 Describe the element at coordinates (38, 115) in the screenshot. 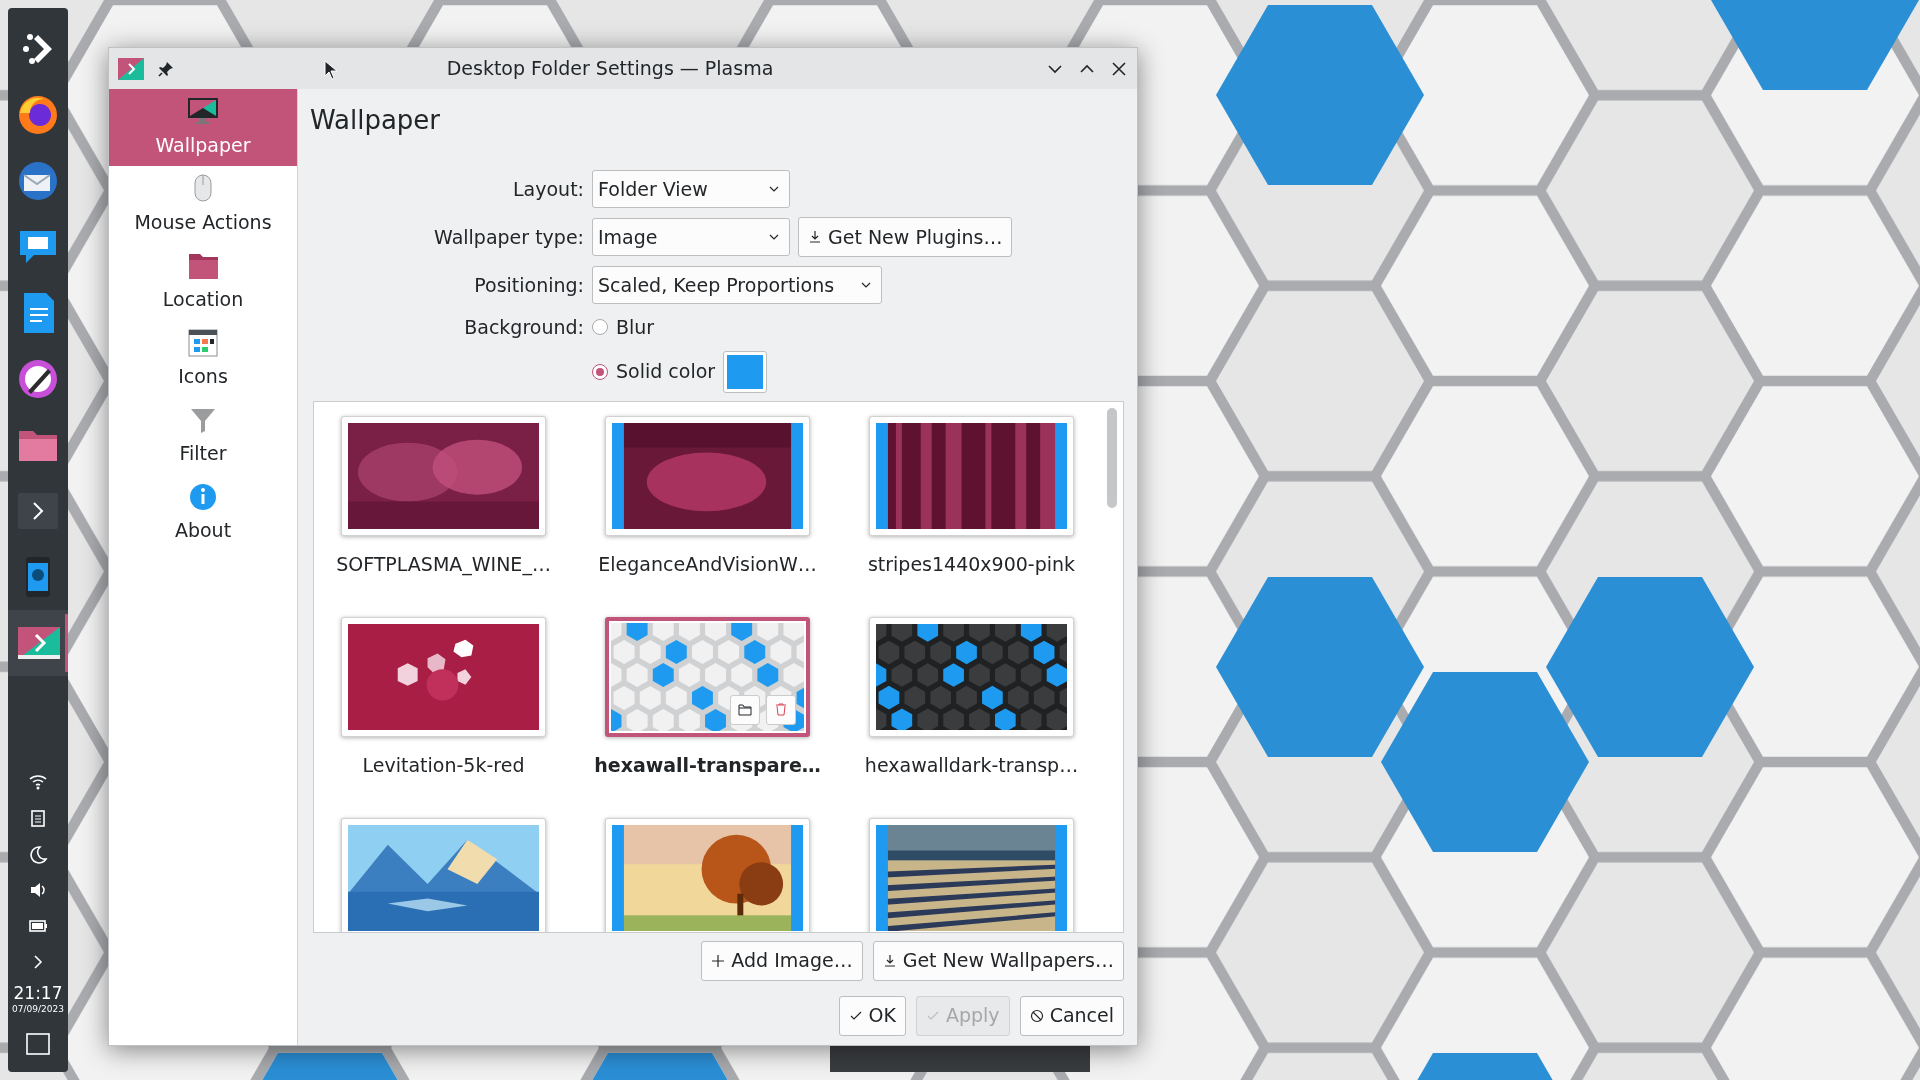

I see `browser-icon` at that location.